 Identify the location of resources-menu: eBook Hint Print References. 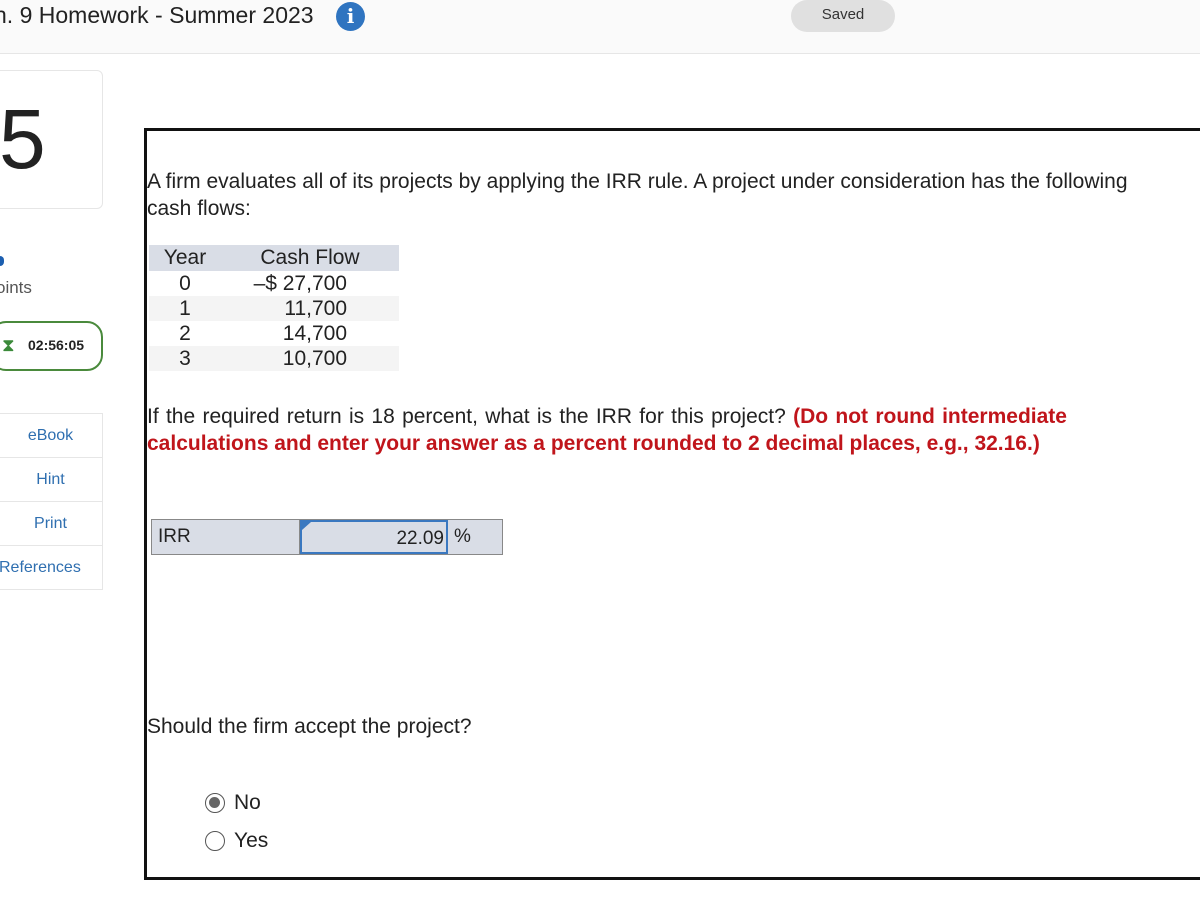
(51, 501).